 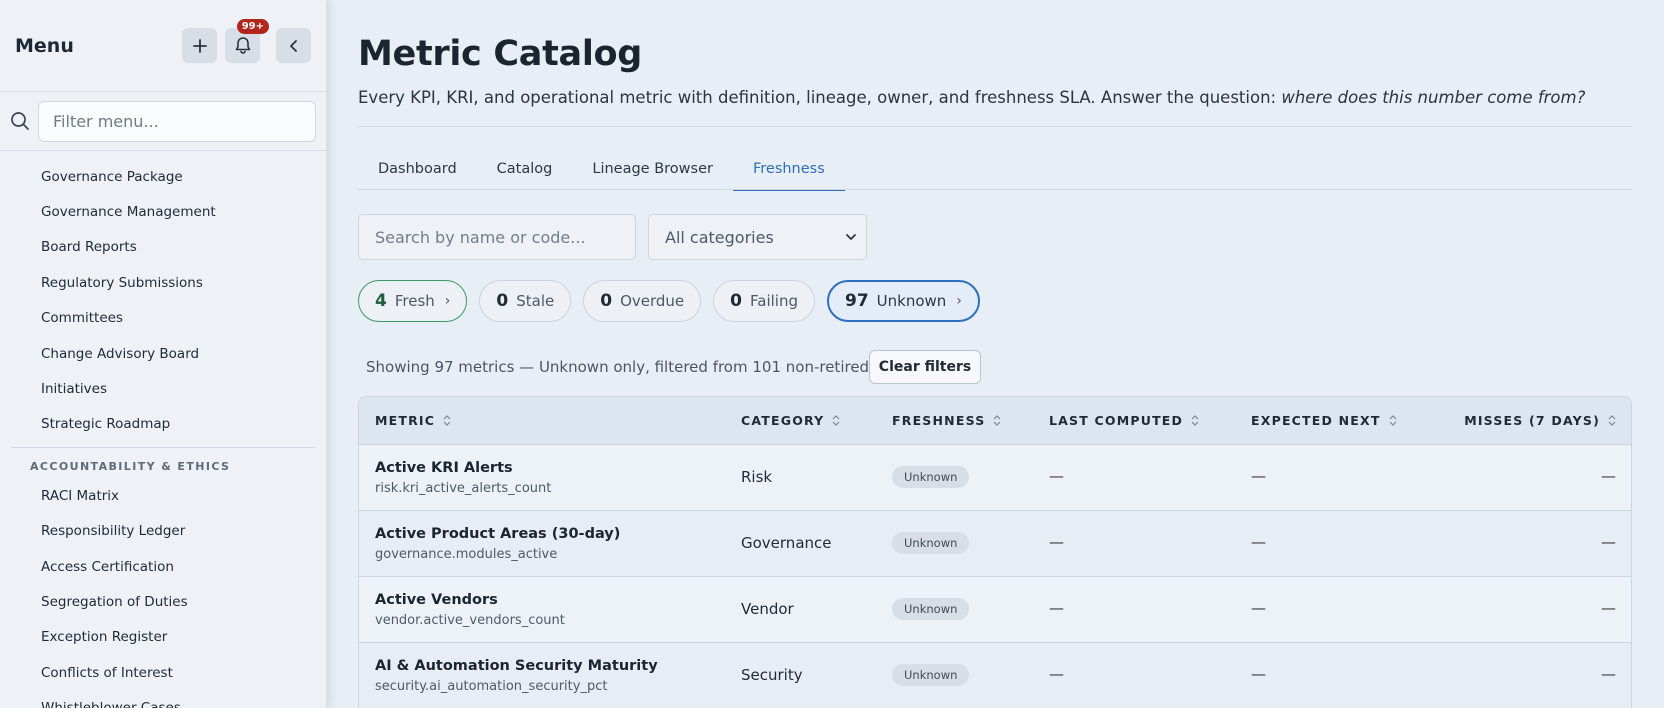 What do you see at coordinates (44, 45) in the screenshot?
I see `sidebar-title: Menu` at bounding box center [44, 45].